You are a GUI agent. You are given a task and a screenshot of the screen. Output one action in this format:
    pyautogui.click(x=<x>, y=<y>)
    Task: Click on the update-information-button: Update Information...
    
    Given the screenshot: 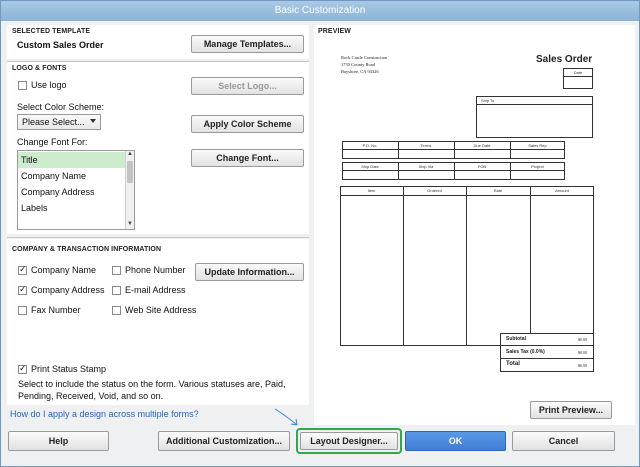 What is the action you would take?
    pyautogui.click(x=249, y=272)
    